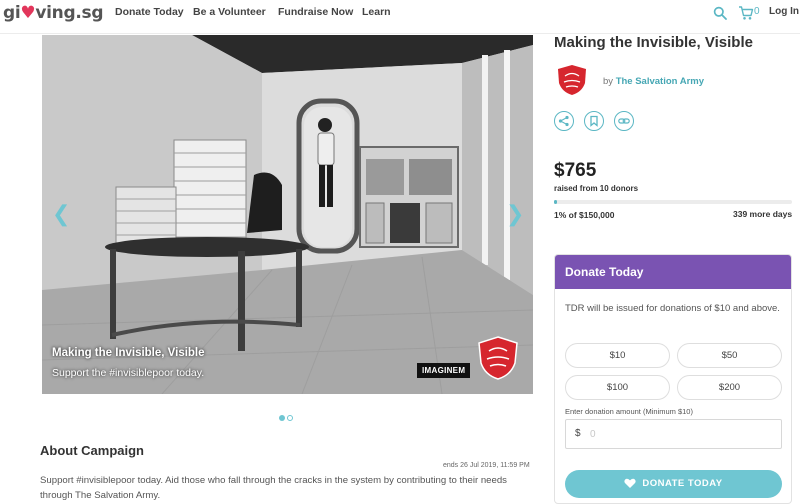  I want to click on logo-text-left: gi, so click(12, 13).